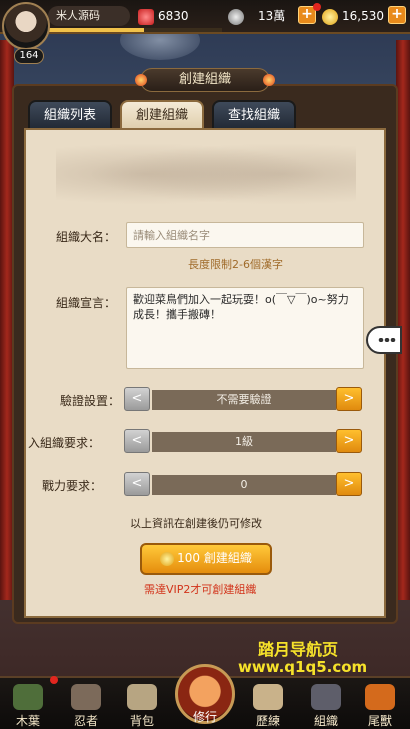 The width and height of the screenshot is (410, 729). What do you see at coordinates (326, 697) in the screenshot?
I see `organization-icon` at bounding box center [326, 697].